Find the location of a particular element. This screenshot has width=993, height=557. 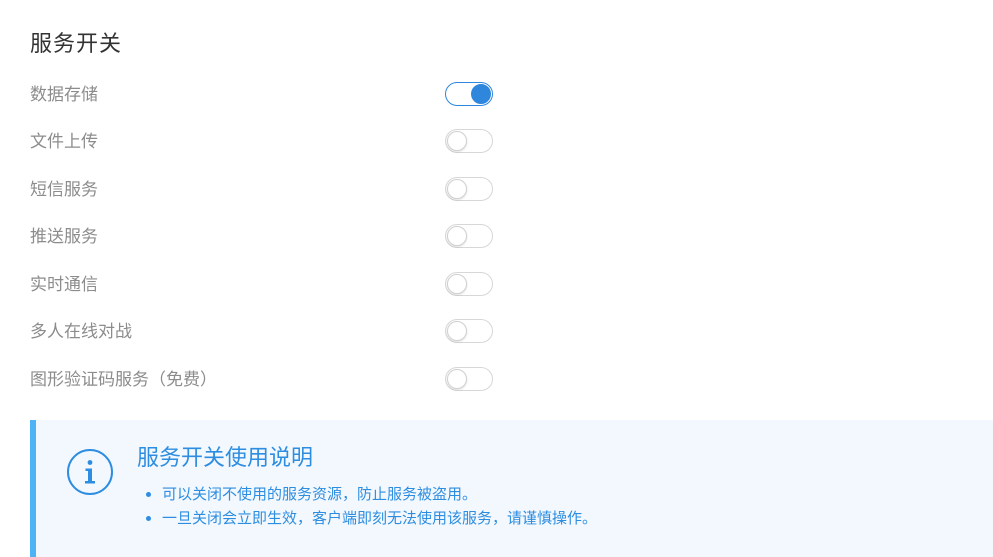

switch-row-sms-service: 短信服务 is located at coordinates (265, 190).